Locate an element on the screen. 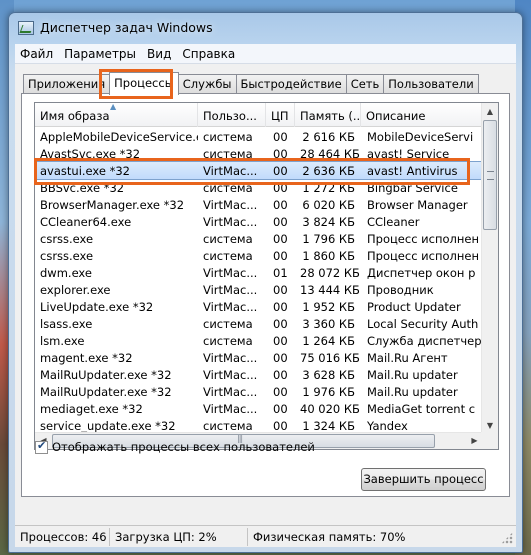 The height and width of the screenshot is (555, 531). cell-memory: 2 616 КБ is located at coordinates (328, 136).